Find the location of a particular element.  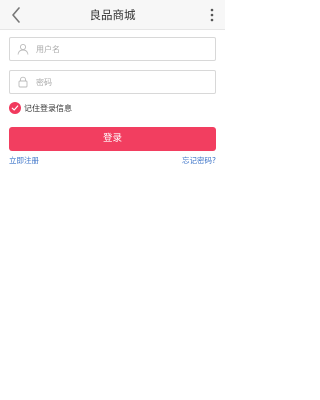

username-field is located at coordinates (112, 49).